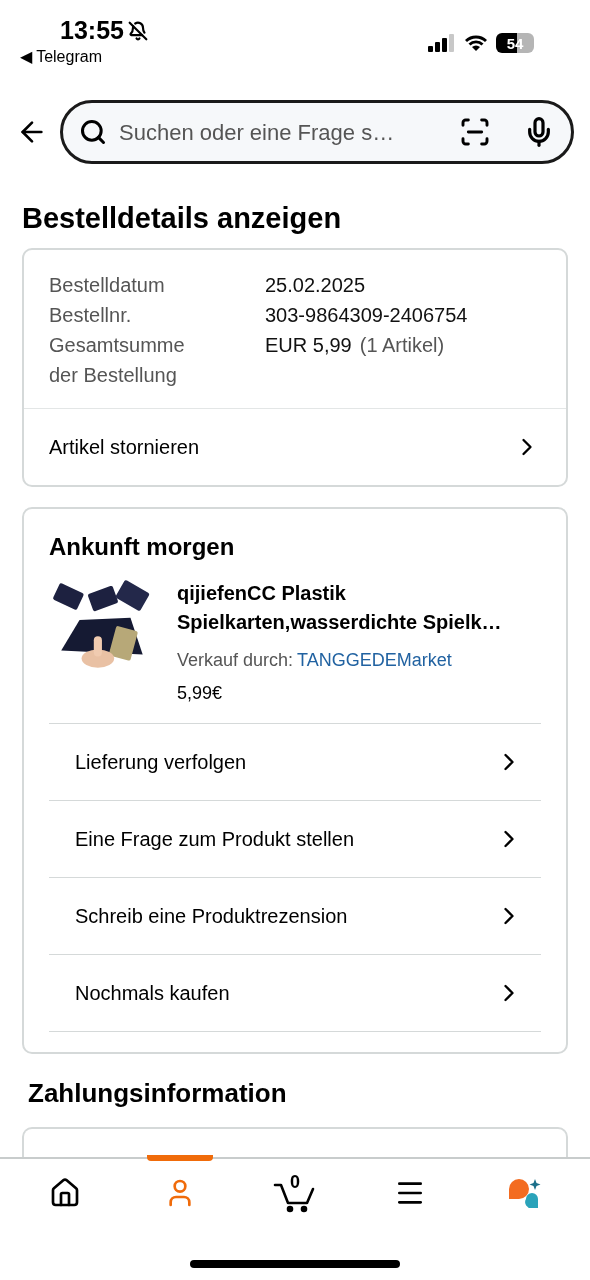  What do you see at coordinates (235, 661) in the screenshot?
I see `seller-label: Verkauf durch:` at bounding box center [235, 661].